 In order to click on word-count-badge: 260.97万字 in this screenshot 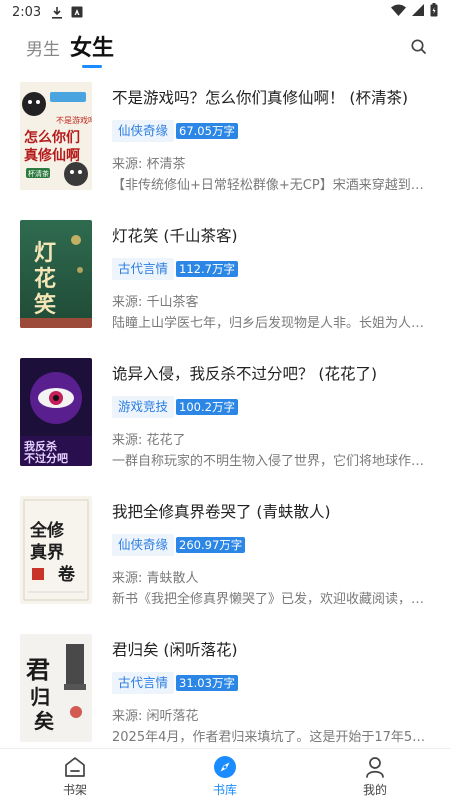, I will do `click(211, 545)`.